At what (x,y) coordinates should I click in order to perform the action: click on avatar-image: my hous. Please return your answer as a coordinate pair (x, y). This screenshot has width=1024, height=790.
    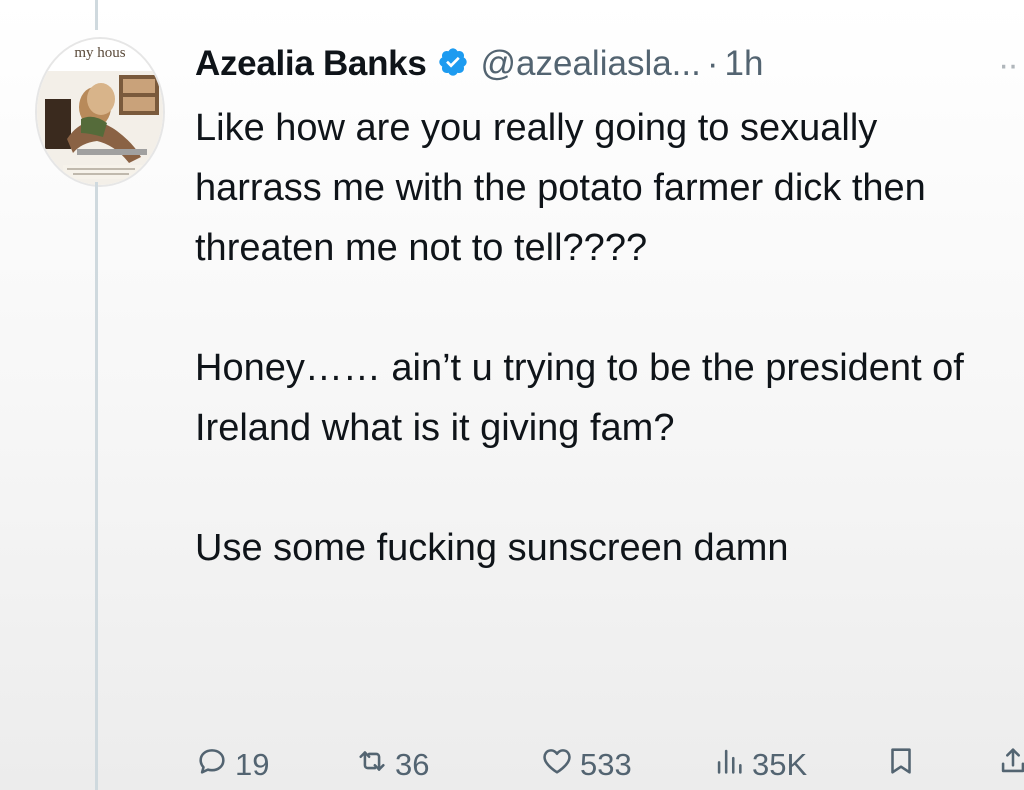
    Looking at the image, I should click on (100, 112).